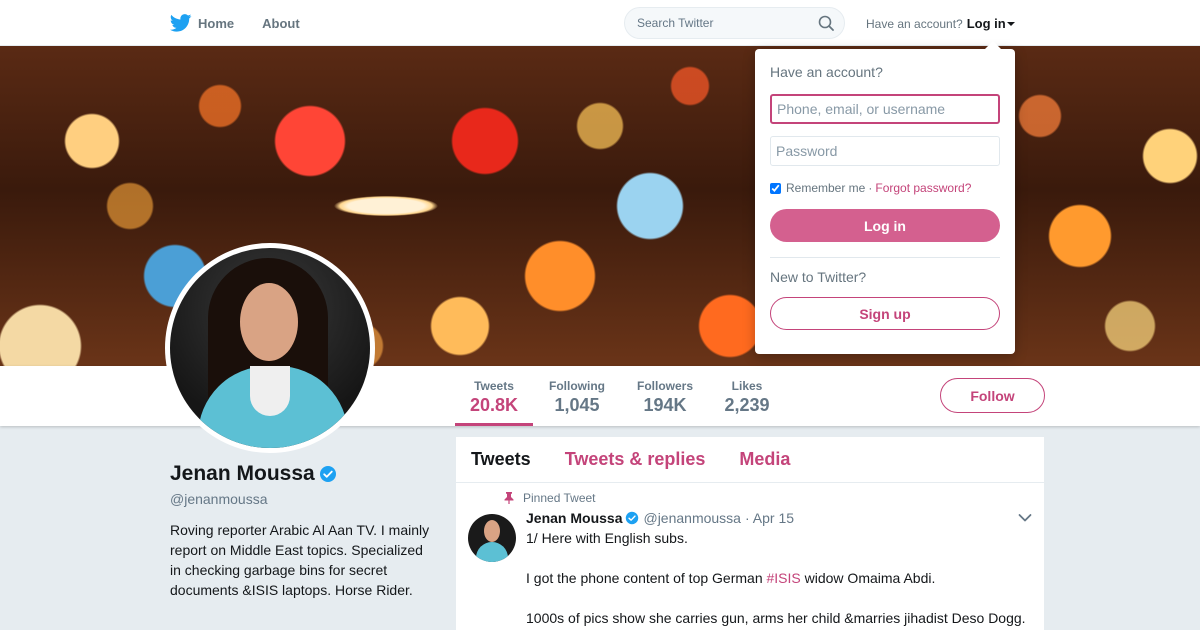 The width and height of the screenshot is (1200, 630). Describe the element at coordinates (494, 386) in the screenshot. I see `stat-tweets-label: Tweets` at that location.